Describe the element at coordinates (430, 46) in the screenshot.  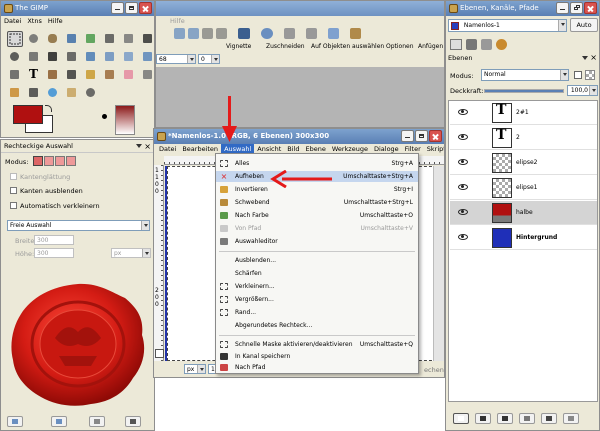
I see `anfuegen-label: Anfügen` at that location.